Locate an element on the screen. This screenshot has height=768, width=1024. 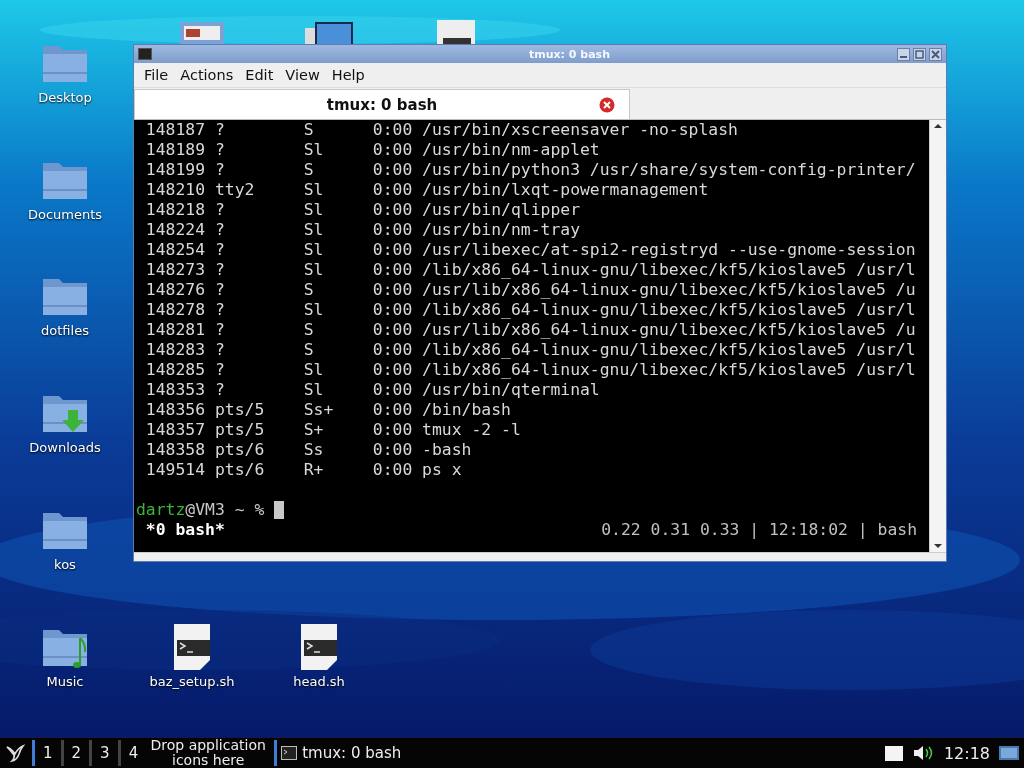
icon-label: baz_setup.sh is located at coordinates (192, 681).